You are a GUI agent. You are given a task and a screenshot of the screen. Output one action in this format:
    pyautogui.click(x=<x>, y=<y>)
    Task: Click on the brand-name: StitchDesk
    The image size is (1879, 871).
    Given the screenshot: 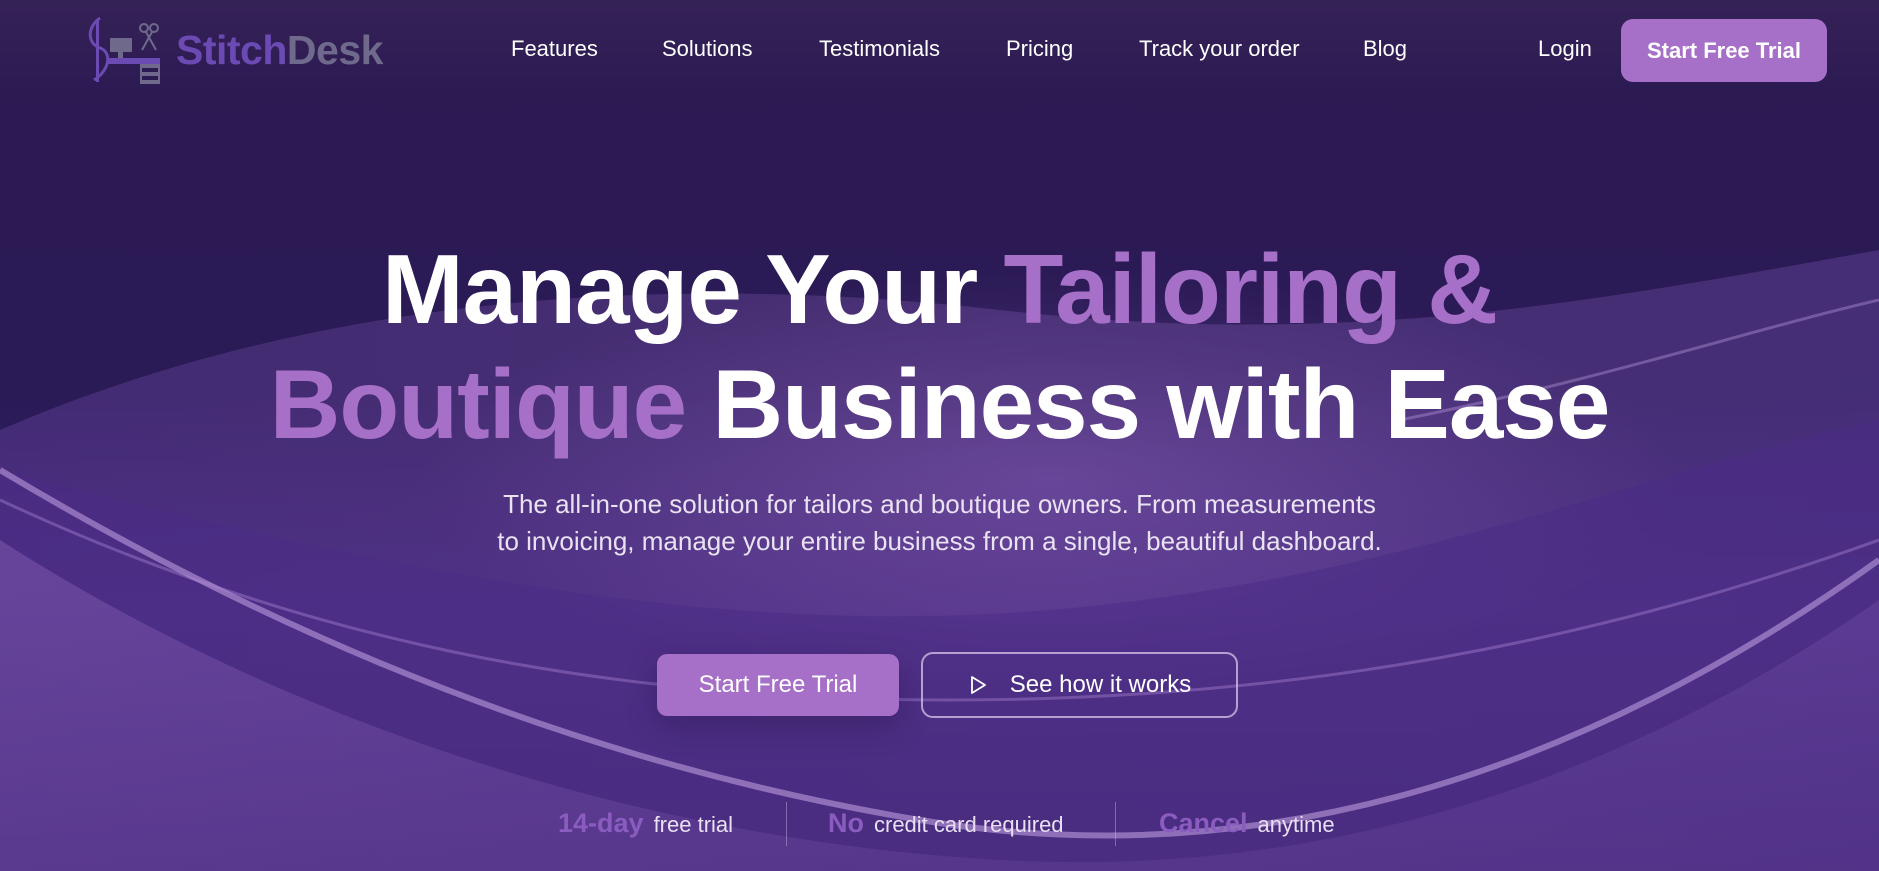 What is the action you would take?
    pyautogui.click(x=279, y=50)
    